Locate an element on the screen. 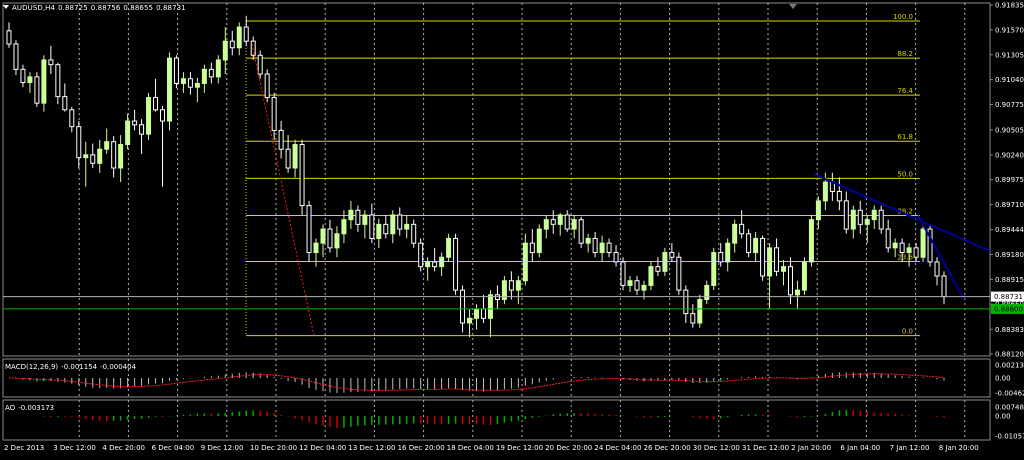  fib-level-label: 0.0 is located at coordinates (907, 332).